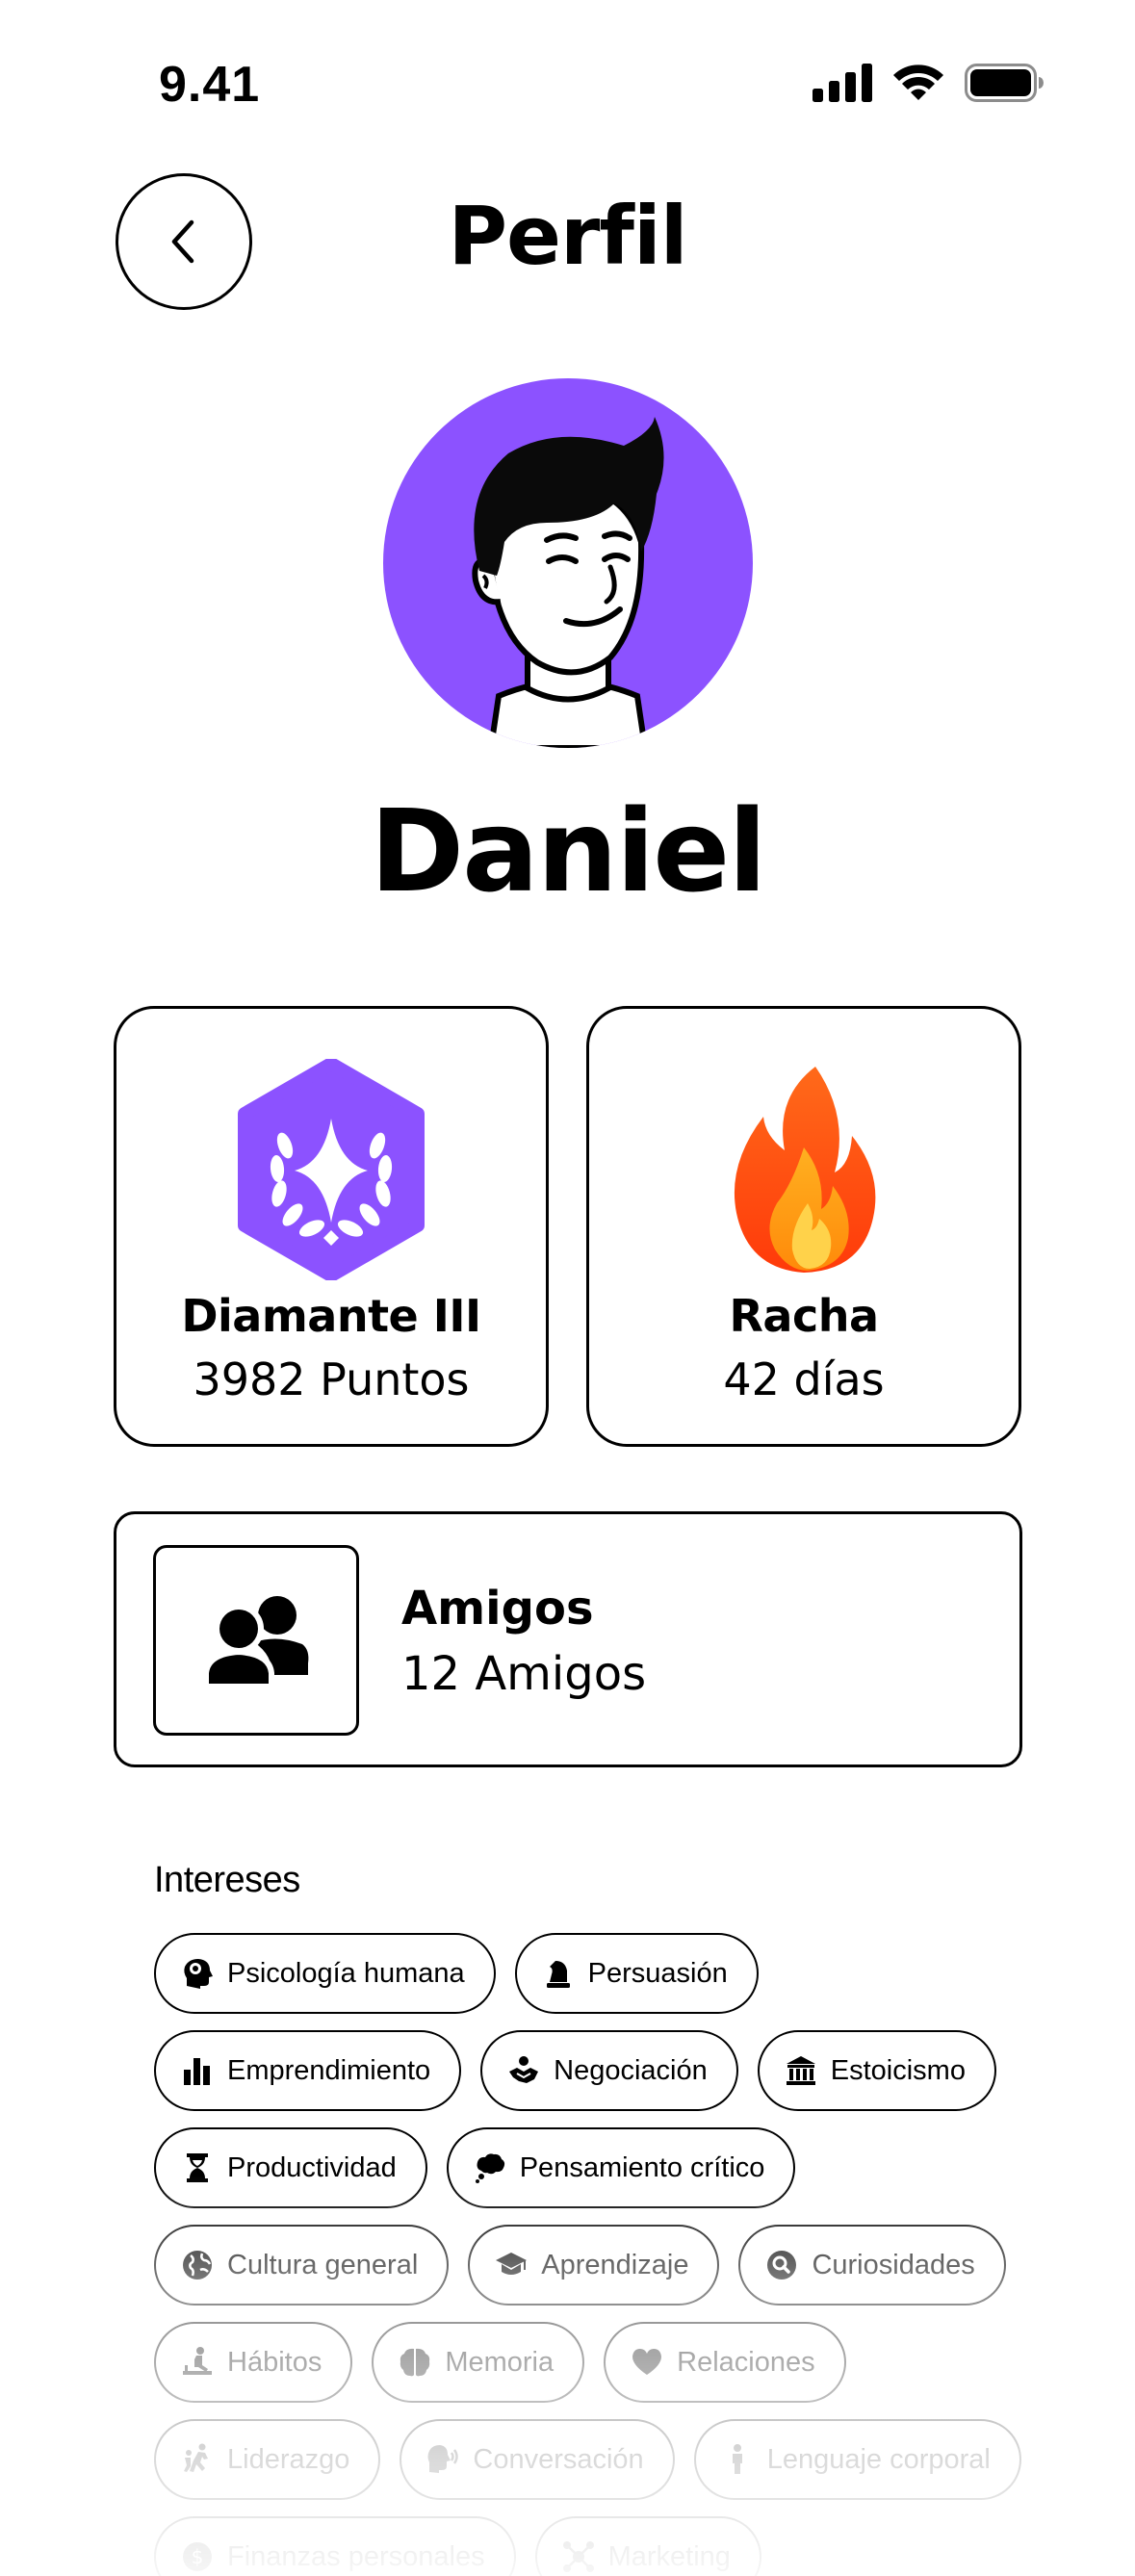 This screenshot has height=2576, width=1135. What do you see at coordinates (597, 2362) in the screenshot?
I see `chip-row: Hábitos Memoria Relaciones` at bounding box center [597, 2362].